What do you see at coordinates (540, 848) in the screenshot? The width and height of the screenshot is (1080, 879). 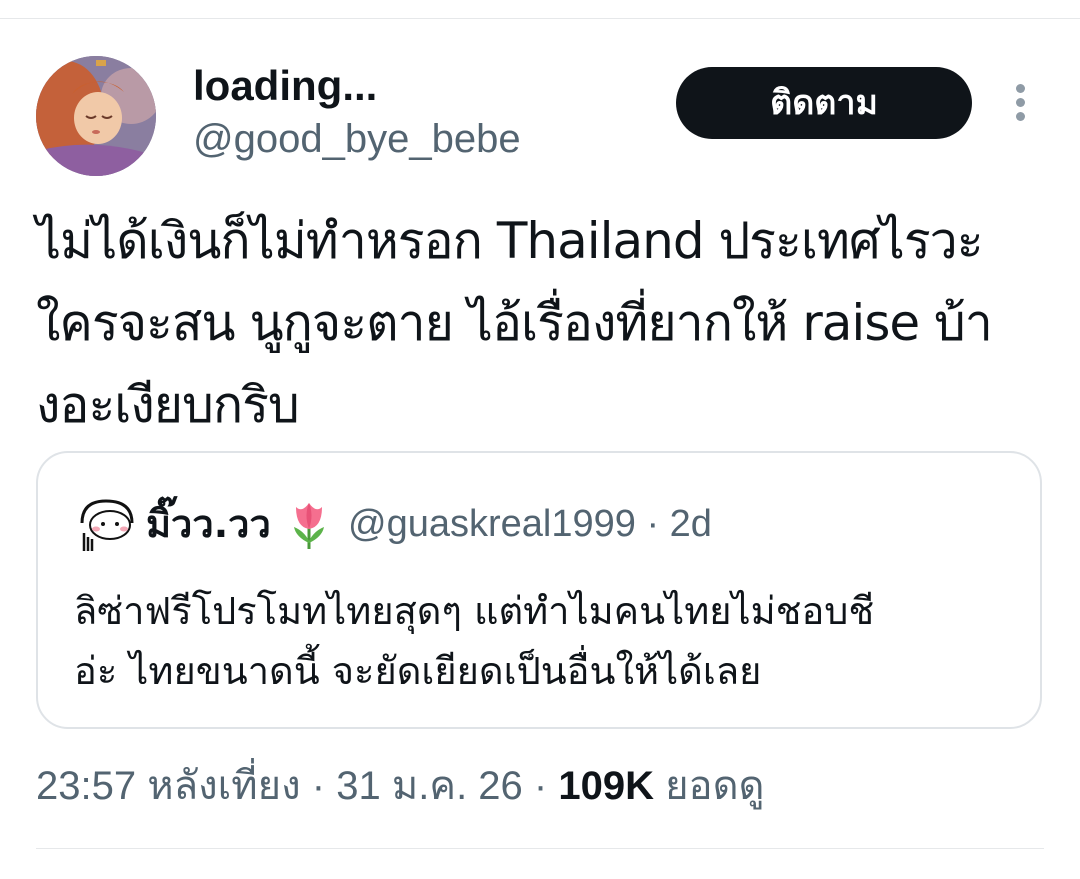 I see `bottom-divider` at bounding box center [540, 848].